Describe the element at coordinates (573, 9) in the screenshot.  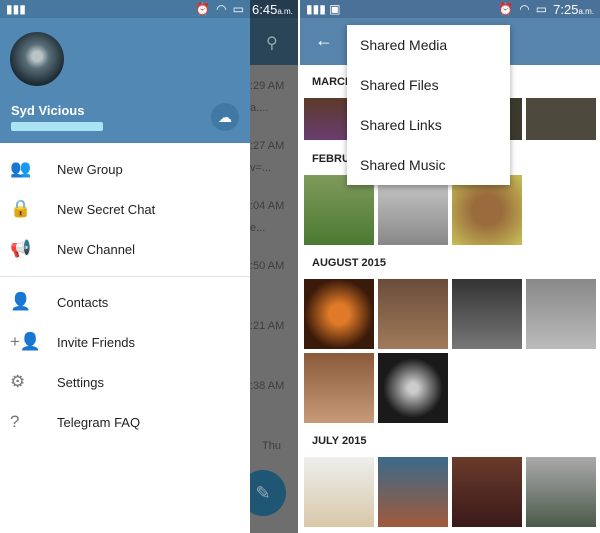
I see `status-time: 7:25a.m.` at that location.